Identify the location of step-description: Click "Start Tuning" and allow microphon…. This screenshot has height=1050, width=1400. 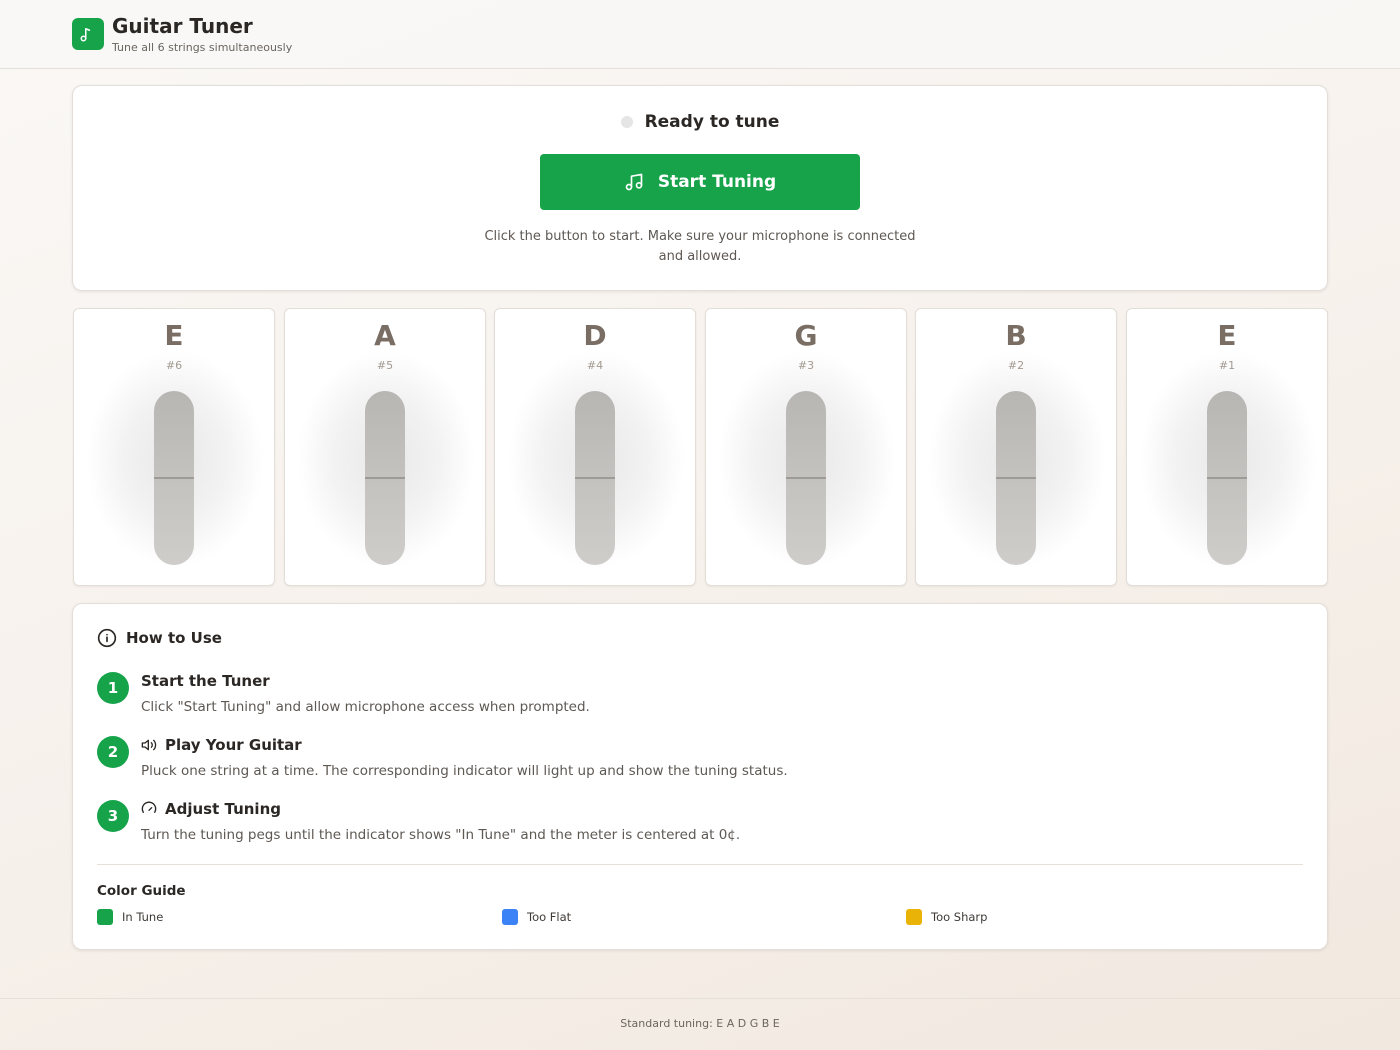
(365, 707).